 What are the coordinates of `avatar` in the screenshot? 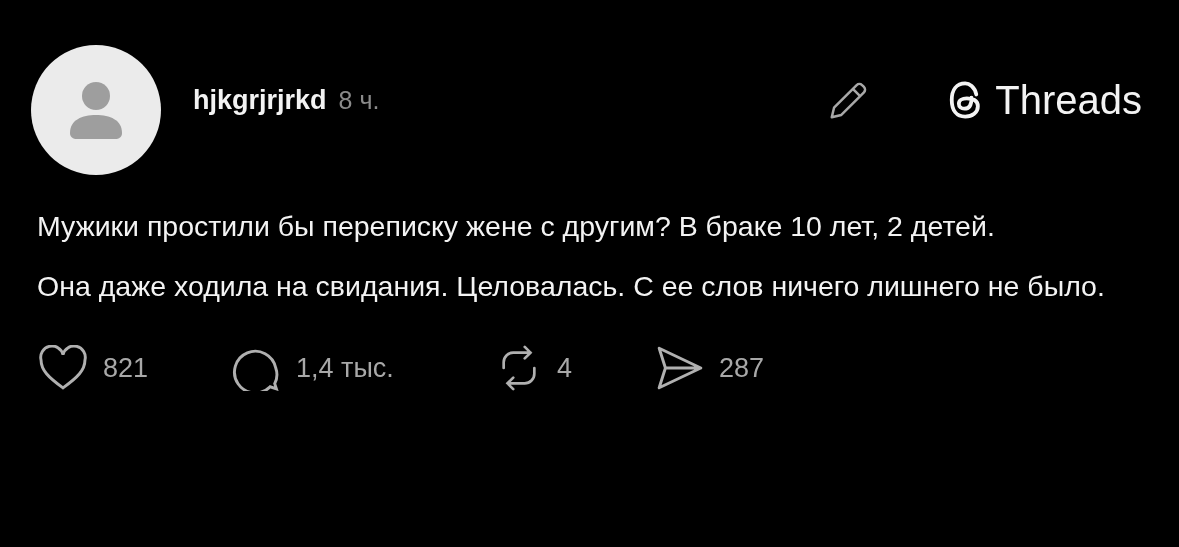 It's located at (96, 110).